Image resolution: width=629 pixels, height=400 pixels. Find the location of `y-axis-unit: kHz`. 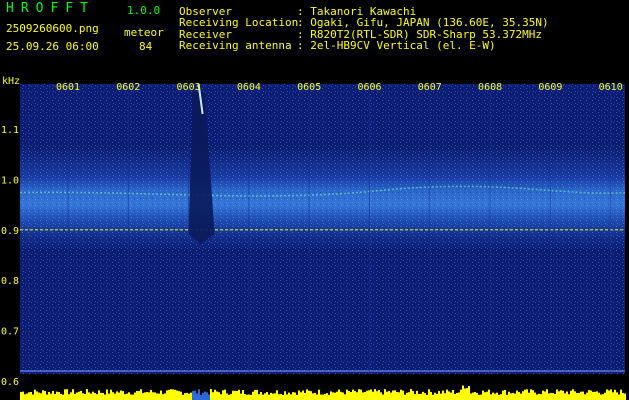

y-axis-unit: kHz is located at coordinates (11, 81).